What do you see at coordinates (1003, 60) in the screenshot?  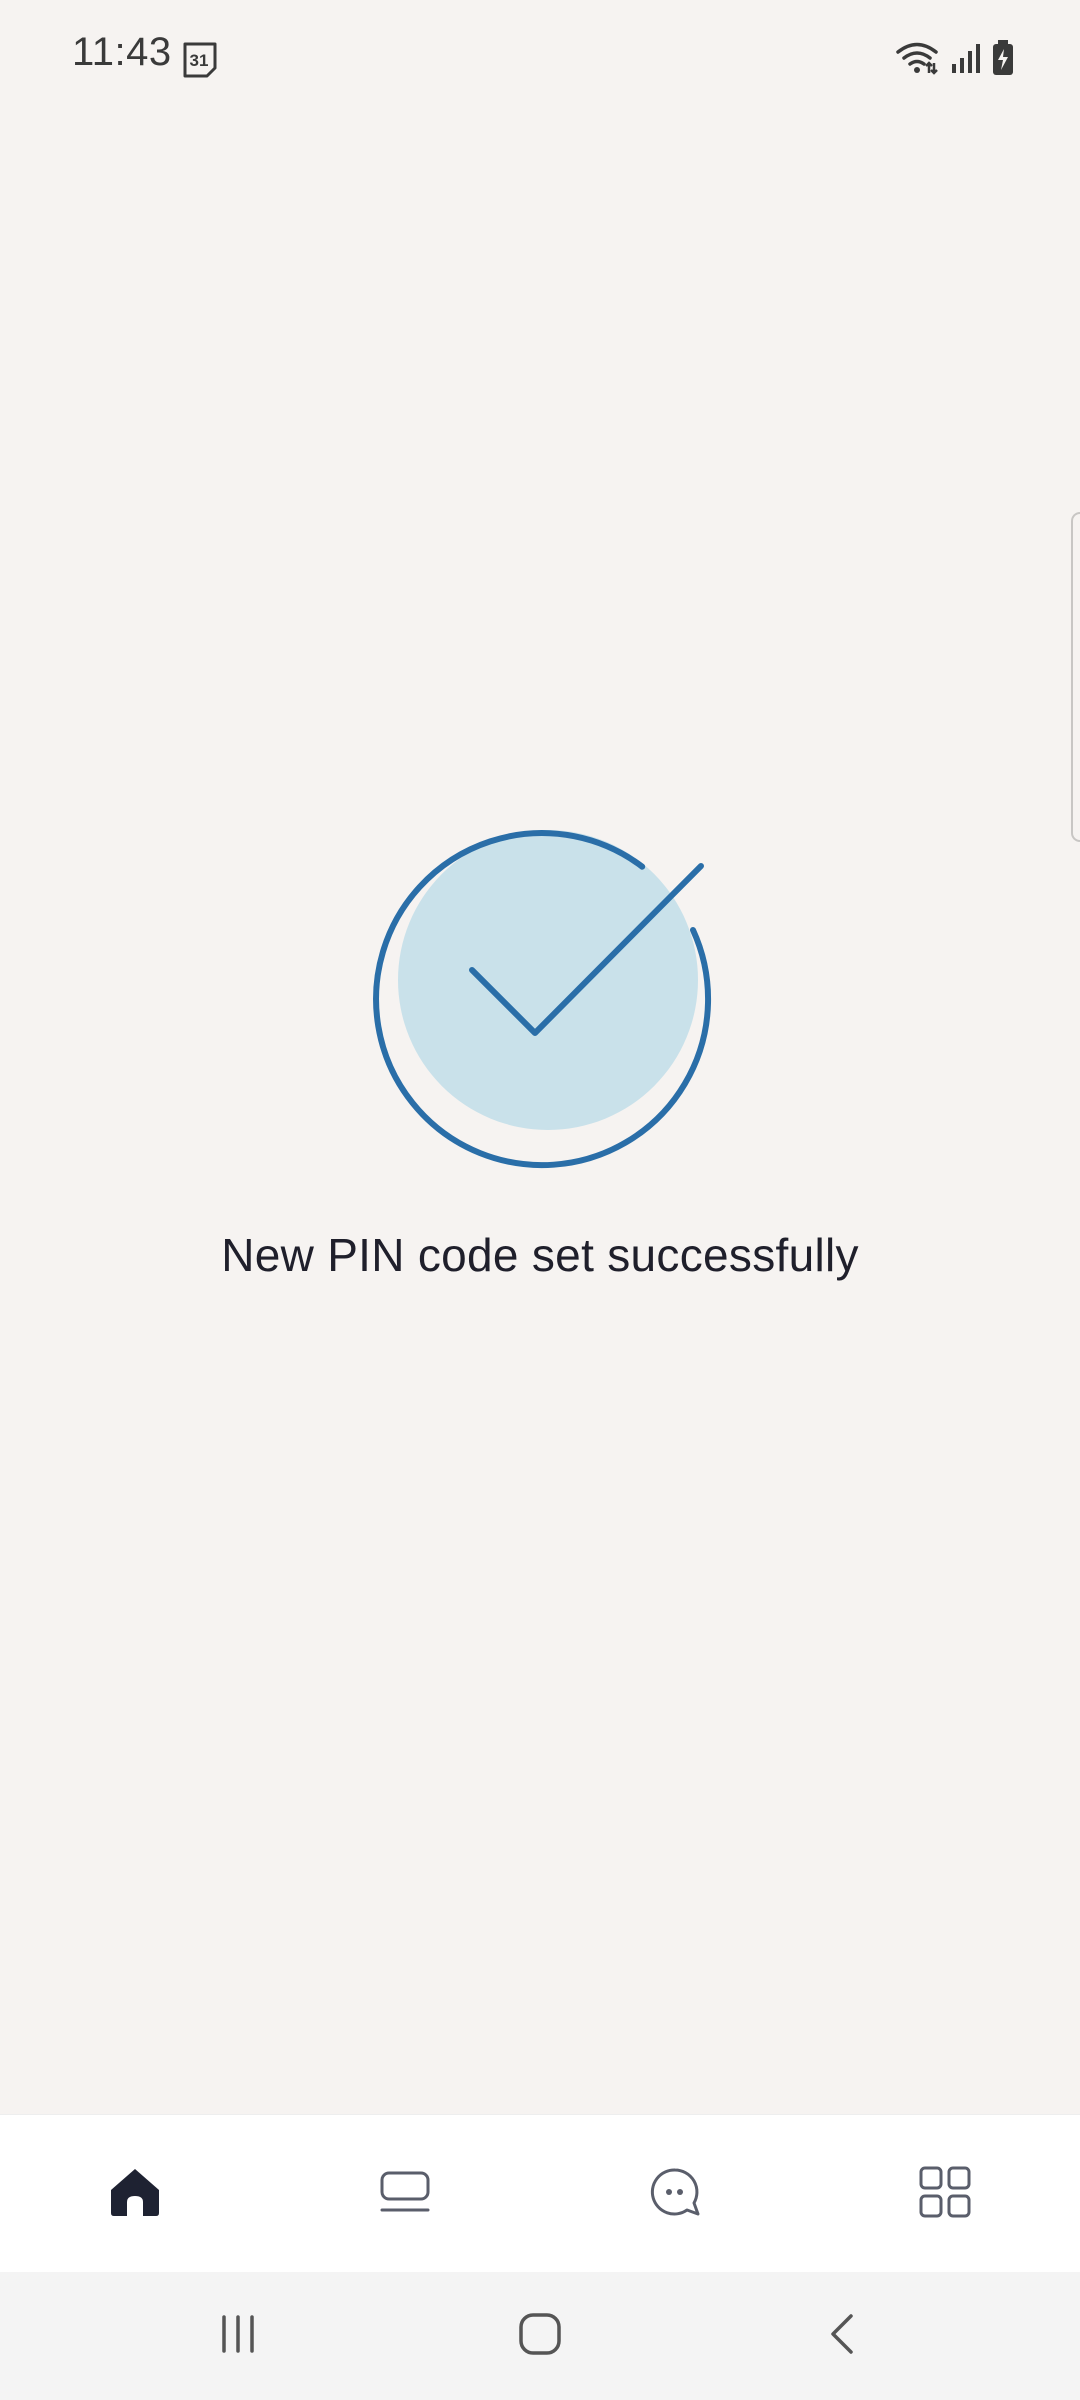 I see `battery-charging-icon` at bounding box center [1003, 60].